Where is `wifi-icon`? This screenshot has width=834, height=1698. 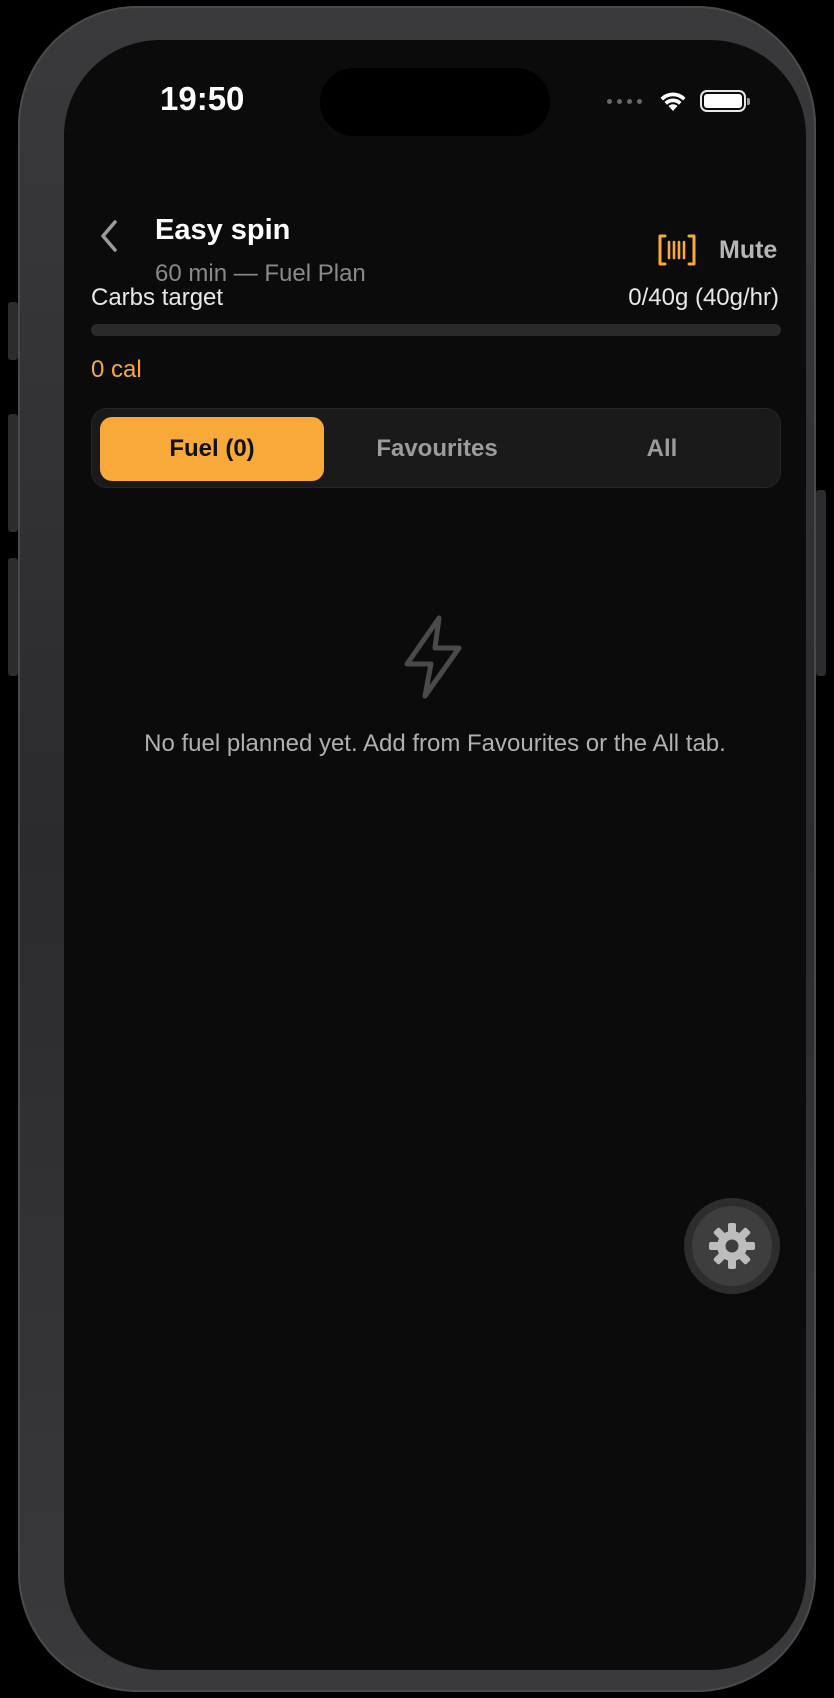 wifi-icon is located at coordinates (673, 101).